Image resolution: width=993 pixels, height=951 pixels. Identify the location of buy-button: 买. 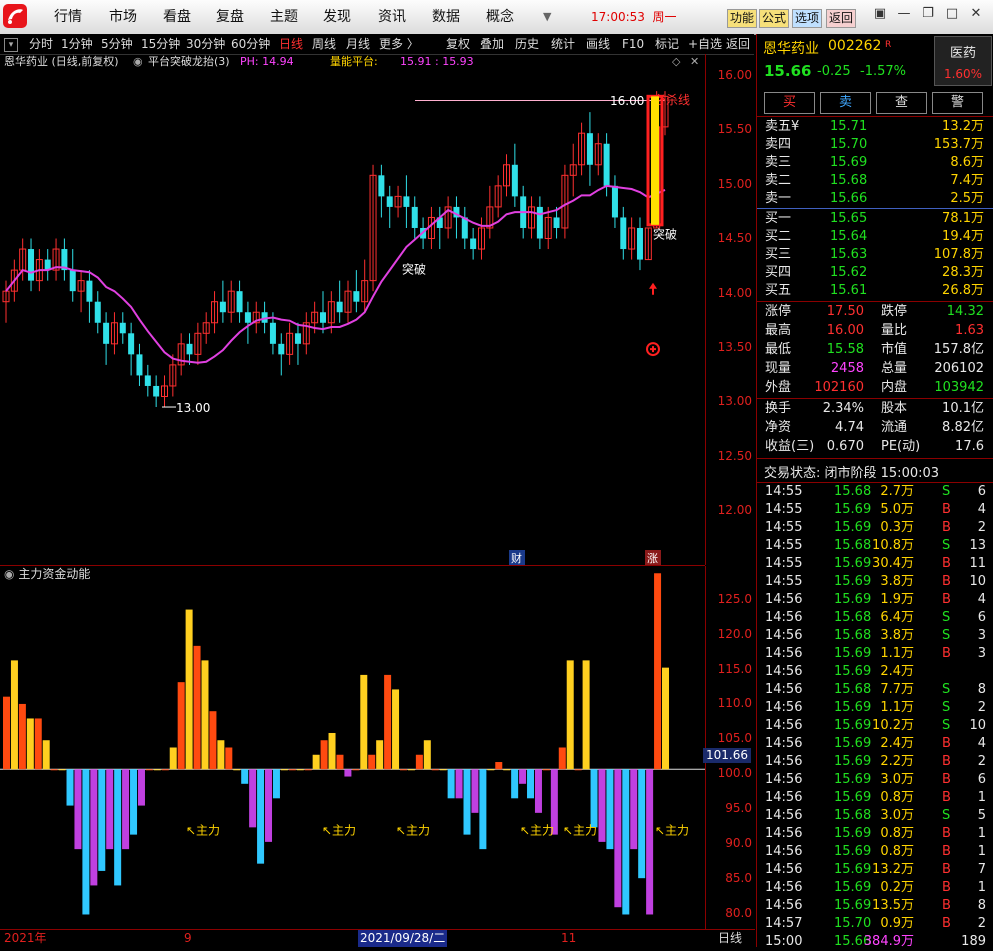
(789, 103).